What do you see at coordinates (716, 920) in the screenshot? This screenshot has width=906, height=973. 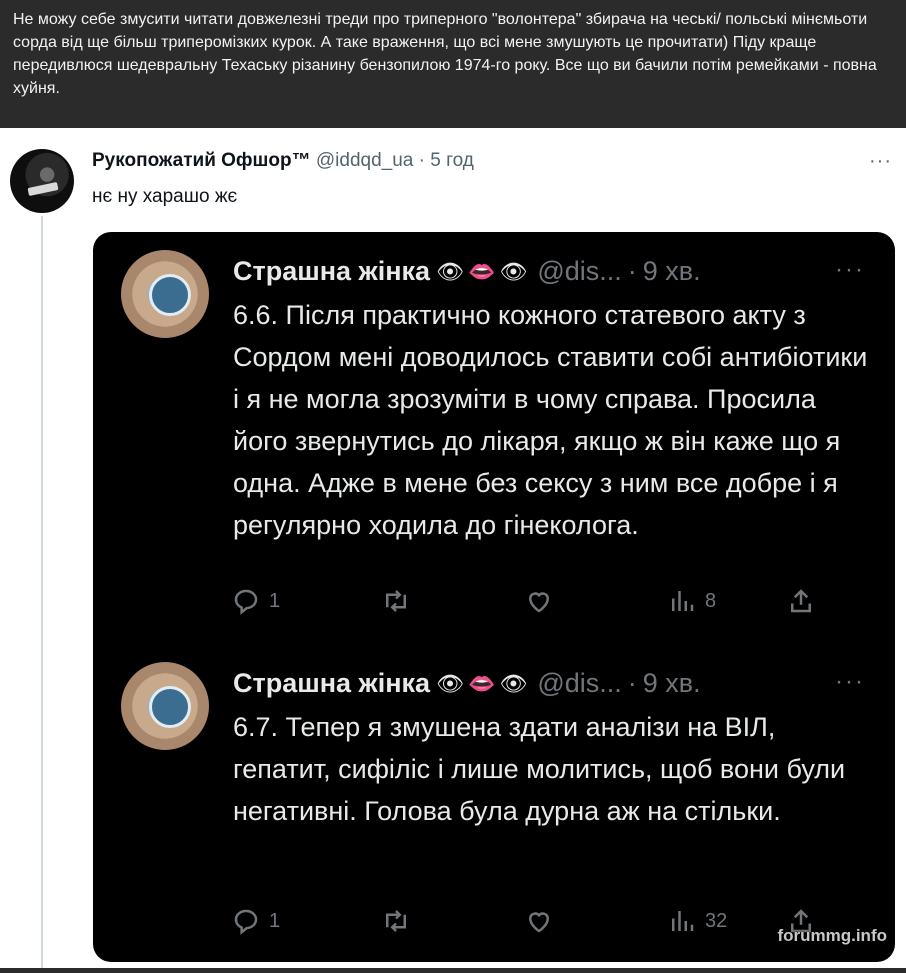 I see `views-count: 32` at bounding box center [716, 920].